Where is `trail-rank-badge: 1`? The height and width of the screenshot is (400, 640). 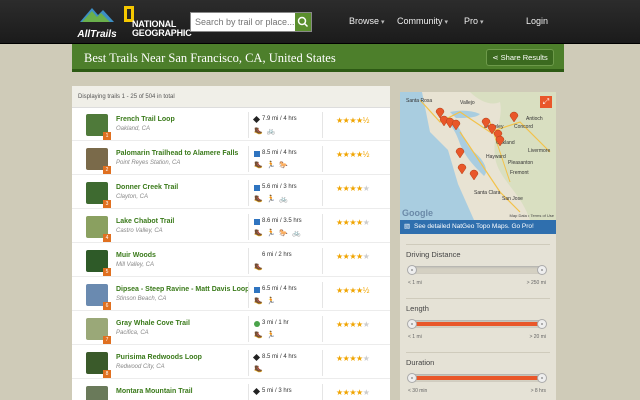
trail-rank-badge: 1 is located at coordinates (107, 136).